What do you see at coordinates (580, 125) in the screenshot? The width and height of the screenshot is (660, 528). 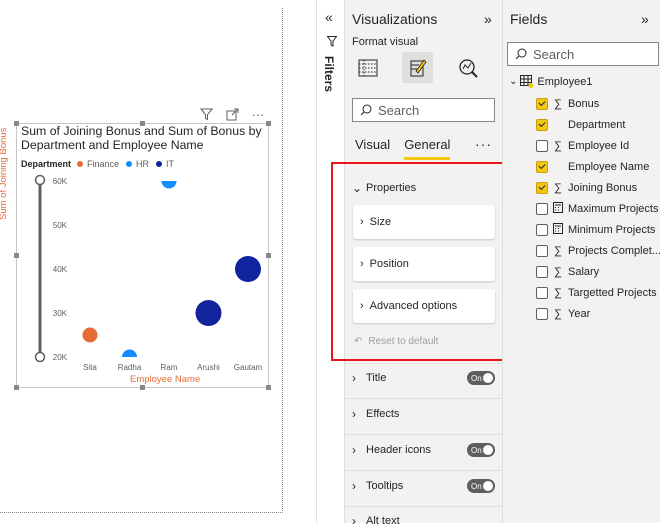 I see `field-item: Department` at bounding box center [580, 125].